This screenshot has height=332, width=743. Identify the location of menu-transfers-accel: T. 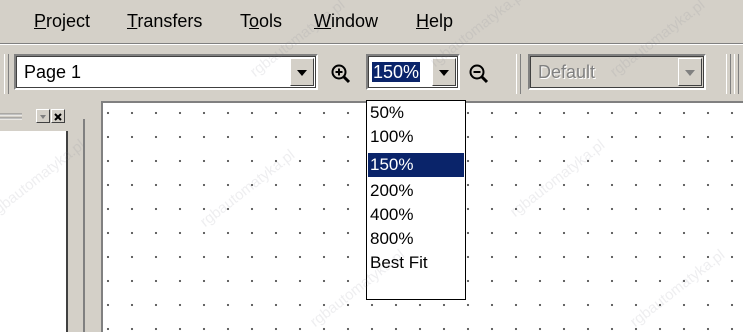
(132, 21).